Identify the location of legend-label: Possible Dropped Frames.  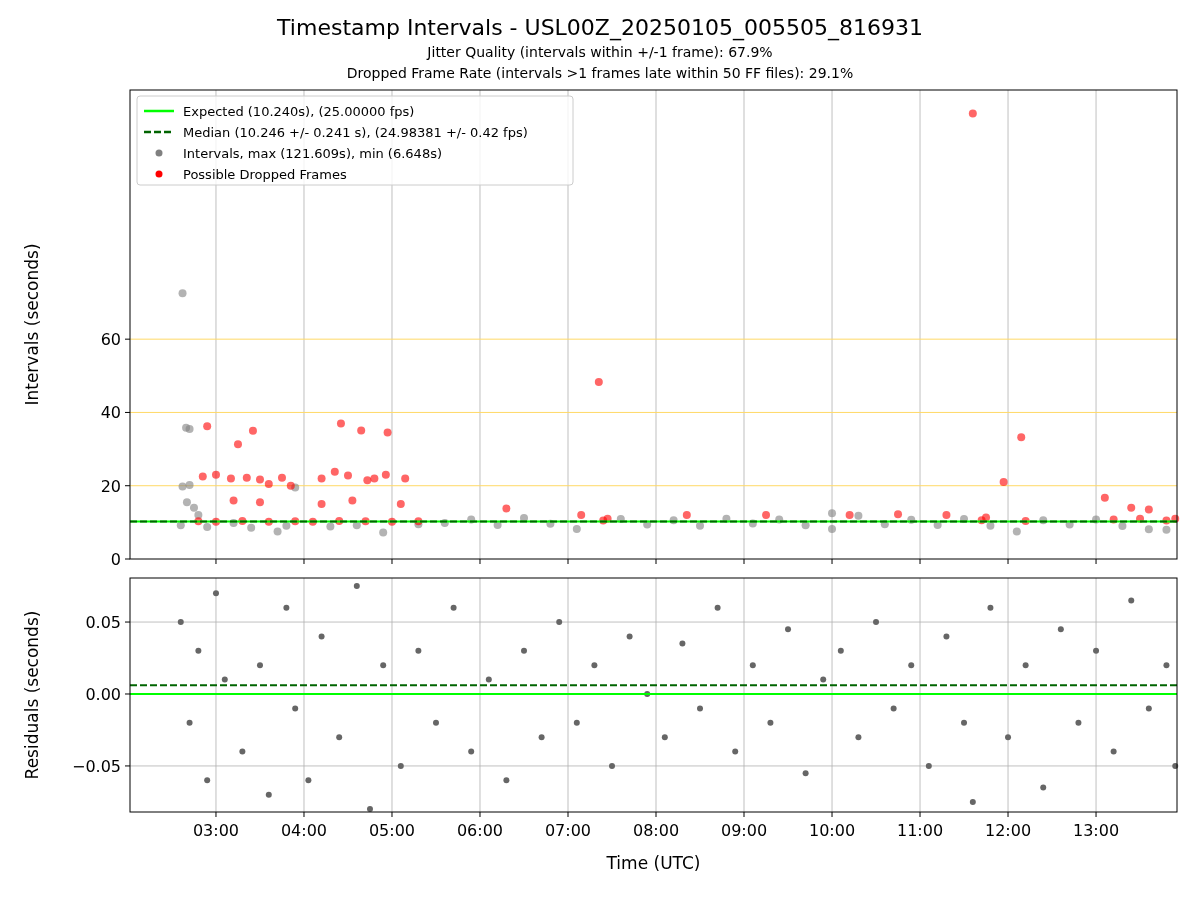
(265, 174).